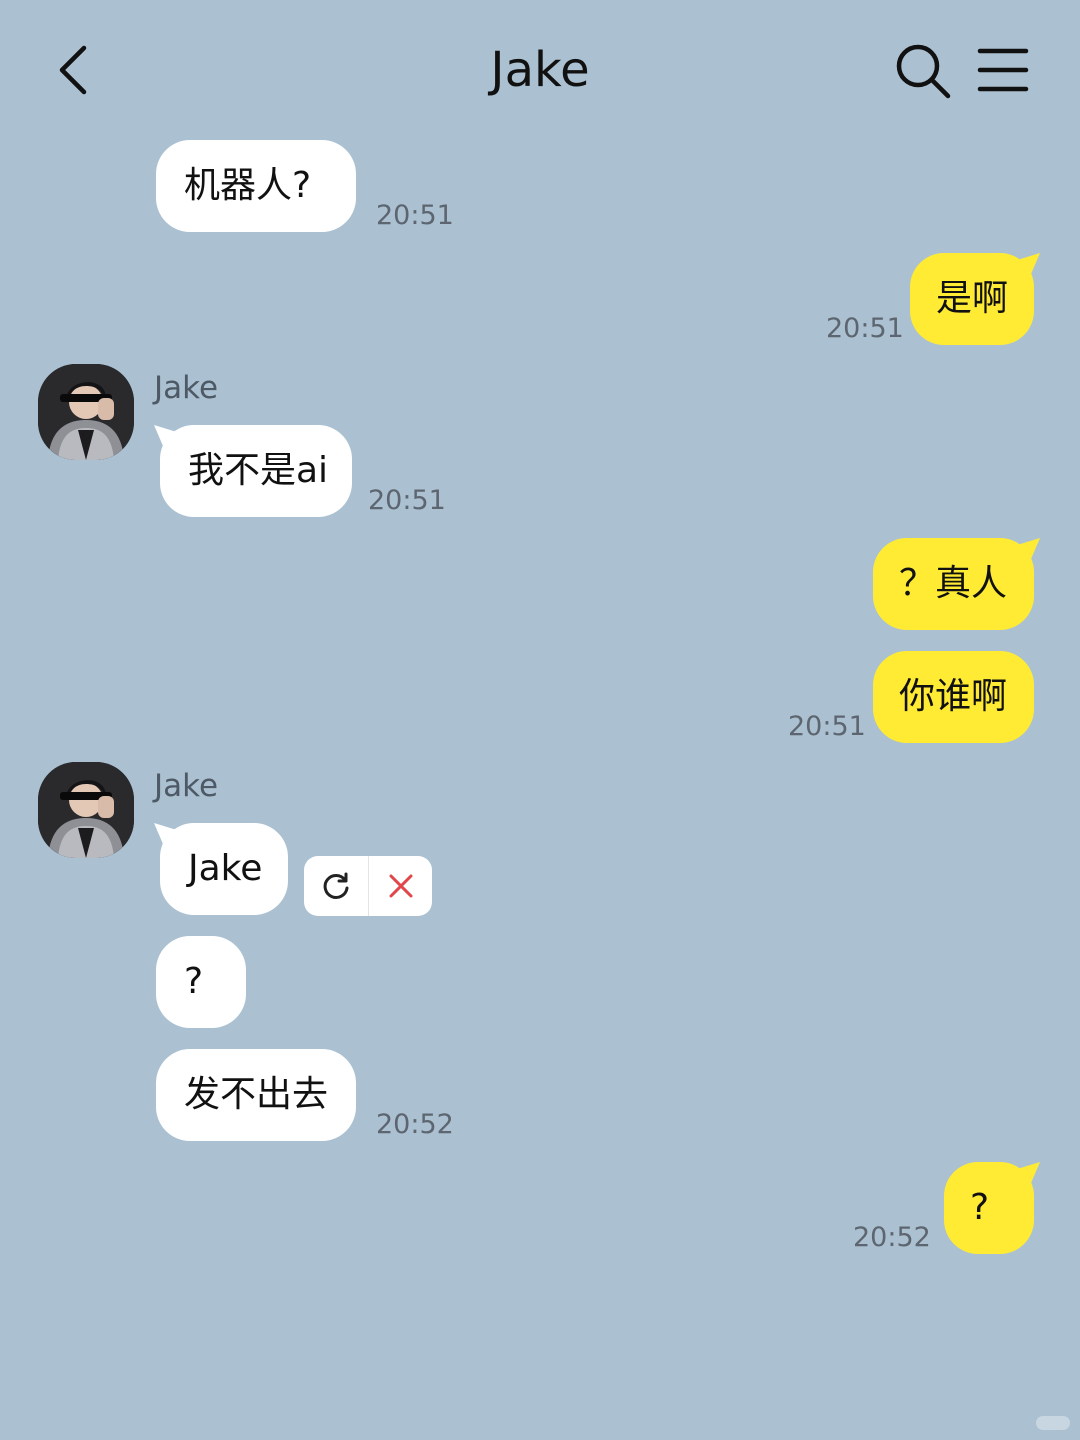 The image size is (1080, 1440). I want to click on incoming-message-bubble: 发不出去, so click(256, 1095).